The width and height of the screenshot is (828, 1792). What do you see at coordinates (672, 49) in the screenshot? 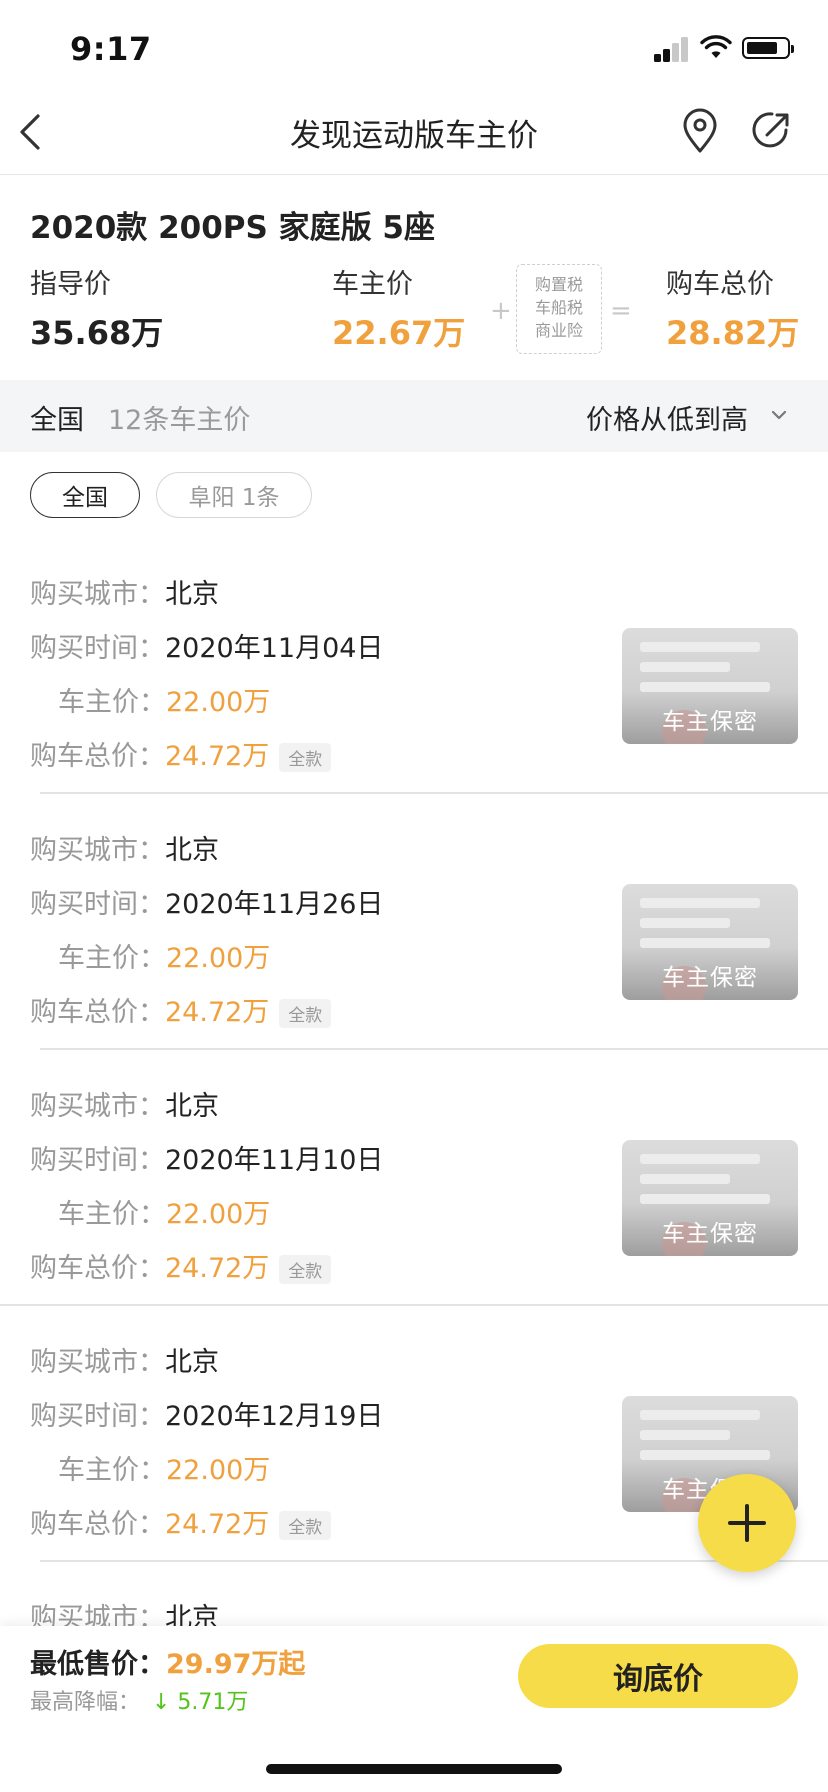
I see `cellular-signal-icon` at bounding box center [672, 49].